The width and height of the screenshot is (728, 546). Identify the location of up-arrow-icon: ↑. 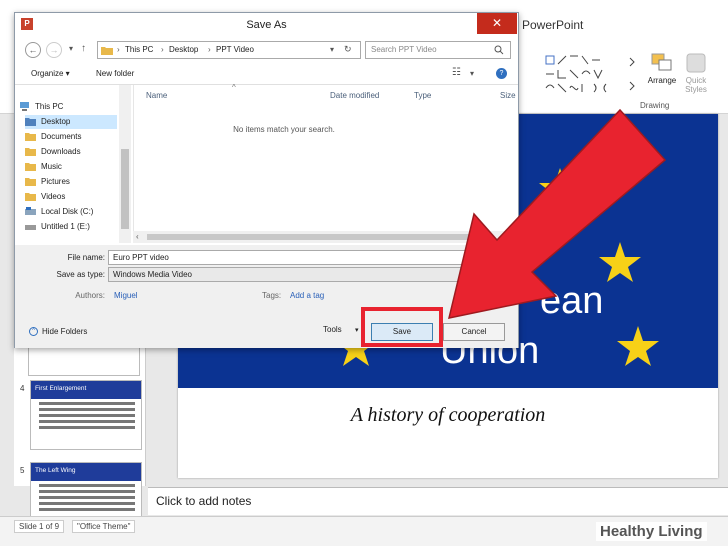
(83, 48).